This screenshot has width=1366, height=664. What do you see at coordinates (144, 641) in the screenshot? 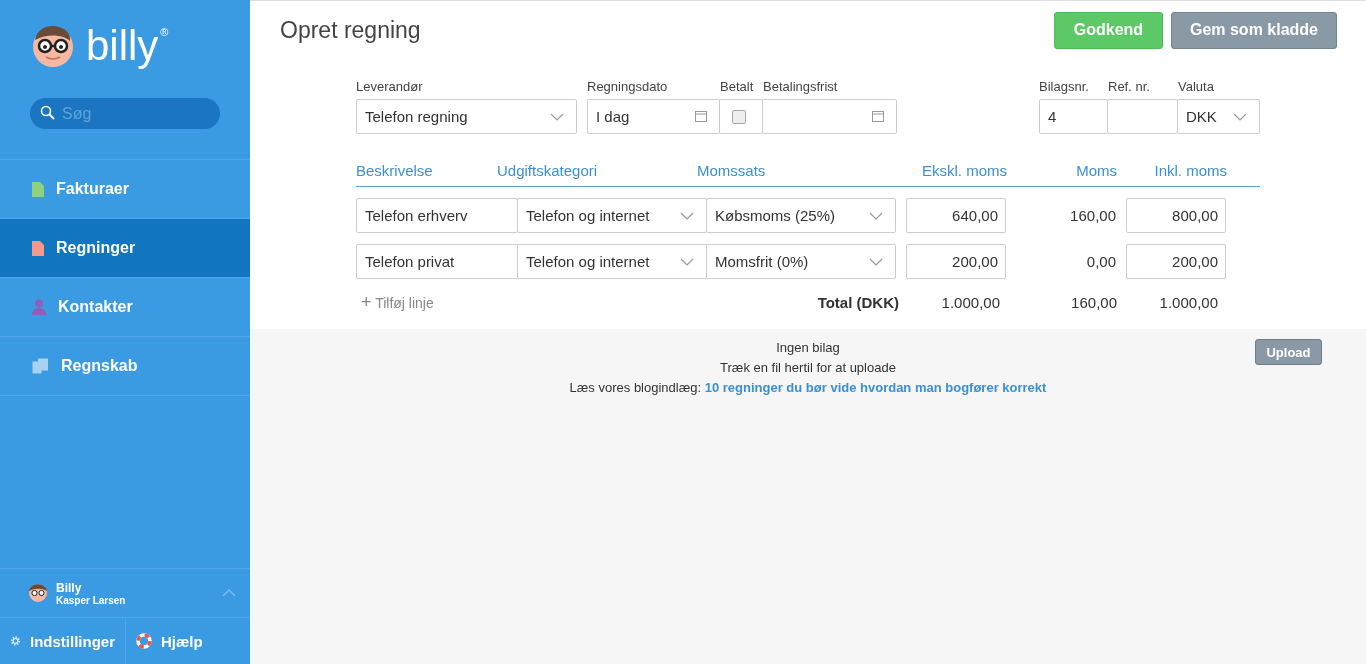
I see `lifebuoy-icon` at bounding box center [144, 641].